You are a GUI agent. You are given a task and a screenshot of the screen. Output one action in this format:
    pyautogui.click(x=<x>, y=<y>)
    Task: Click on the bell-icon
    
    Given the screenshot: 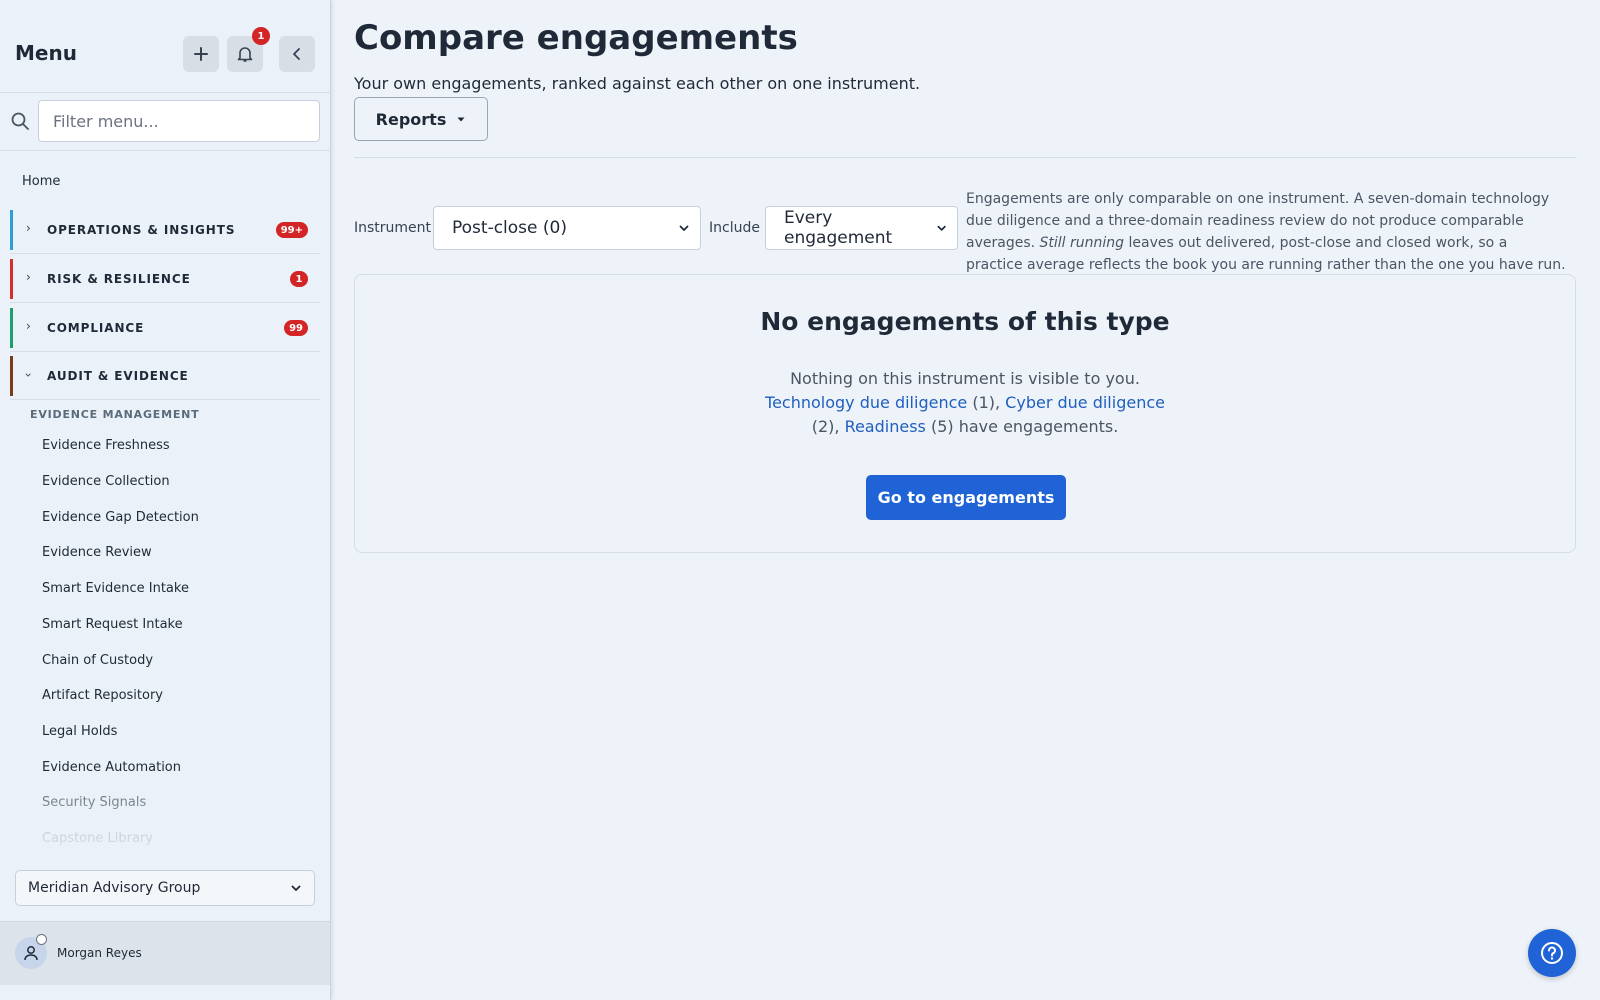 What is the action you would take?
    pyautogui.click(x=245, y=54)
    